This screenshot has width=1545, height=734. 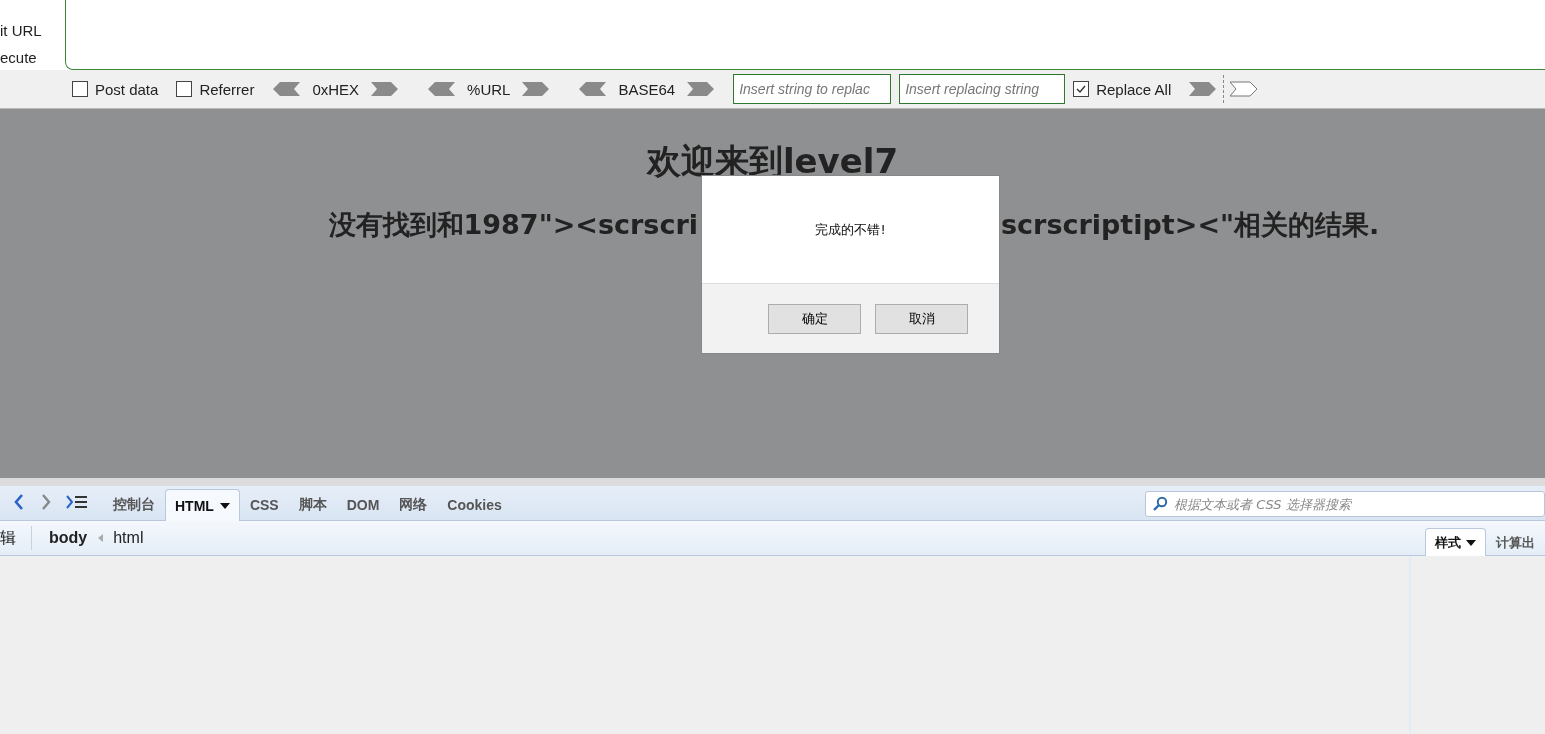 I want to click on check-icon, so click(x=1081, y=89).